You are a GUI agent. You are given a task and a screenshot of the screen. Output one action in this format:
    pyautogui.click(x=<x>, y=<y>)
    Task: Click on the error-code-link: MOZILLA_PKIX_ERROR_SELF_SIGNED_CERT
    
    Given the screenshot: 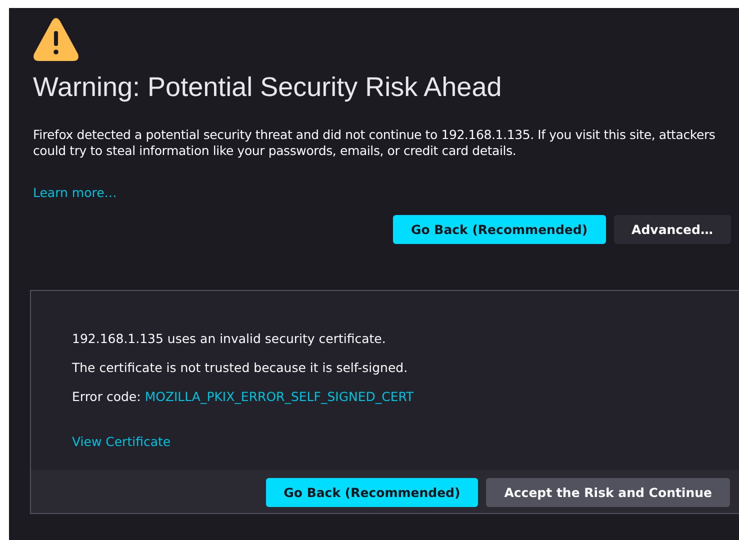 What is the action you would take?
    pyautogui.click(x=279, y=396)
    